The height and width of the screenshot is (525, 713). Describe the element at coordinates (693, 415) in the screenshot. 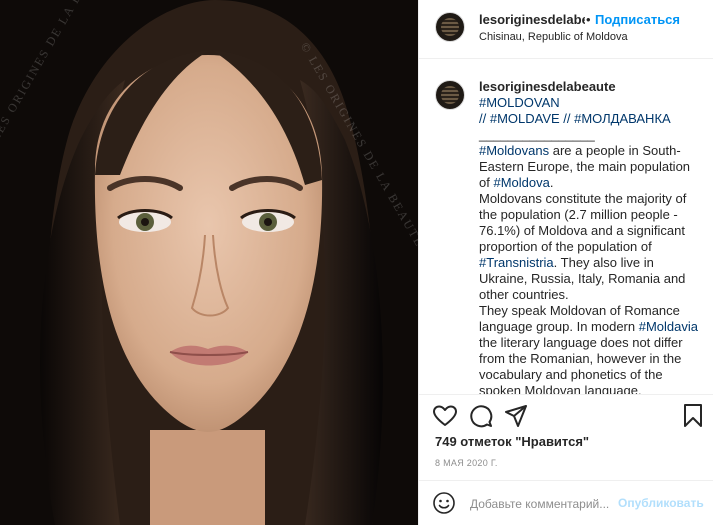

I see `bookmark-icon` at that location.